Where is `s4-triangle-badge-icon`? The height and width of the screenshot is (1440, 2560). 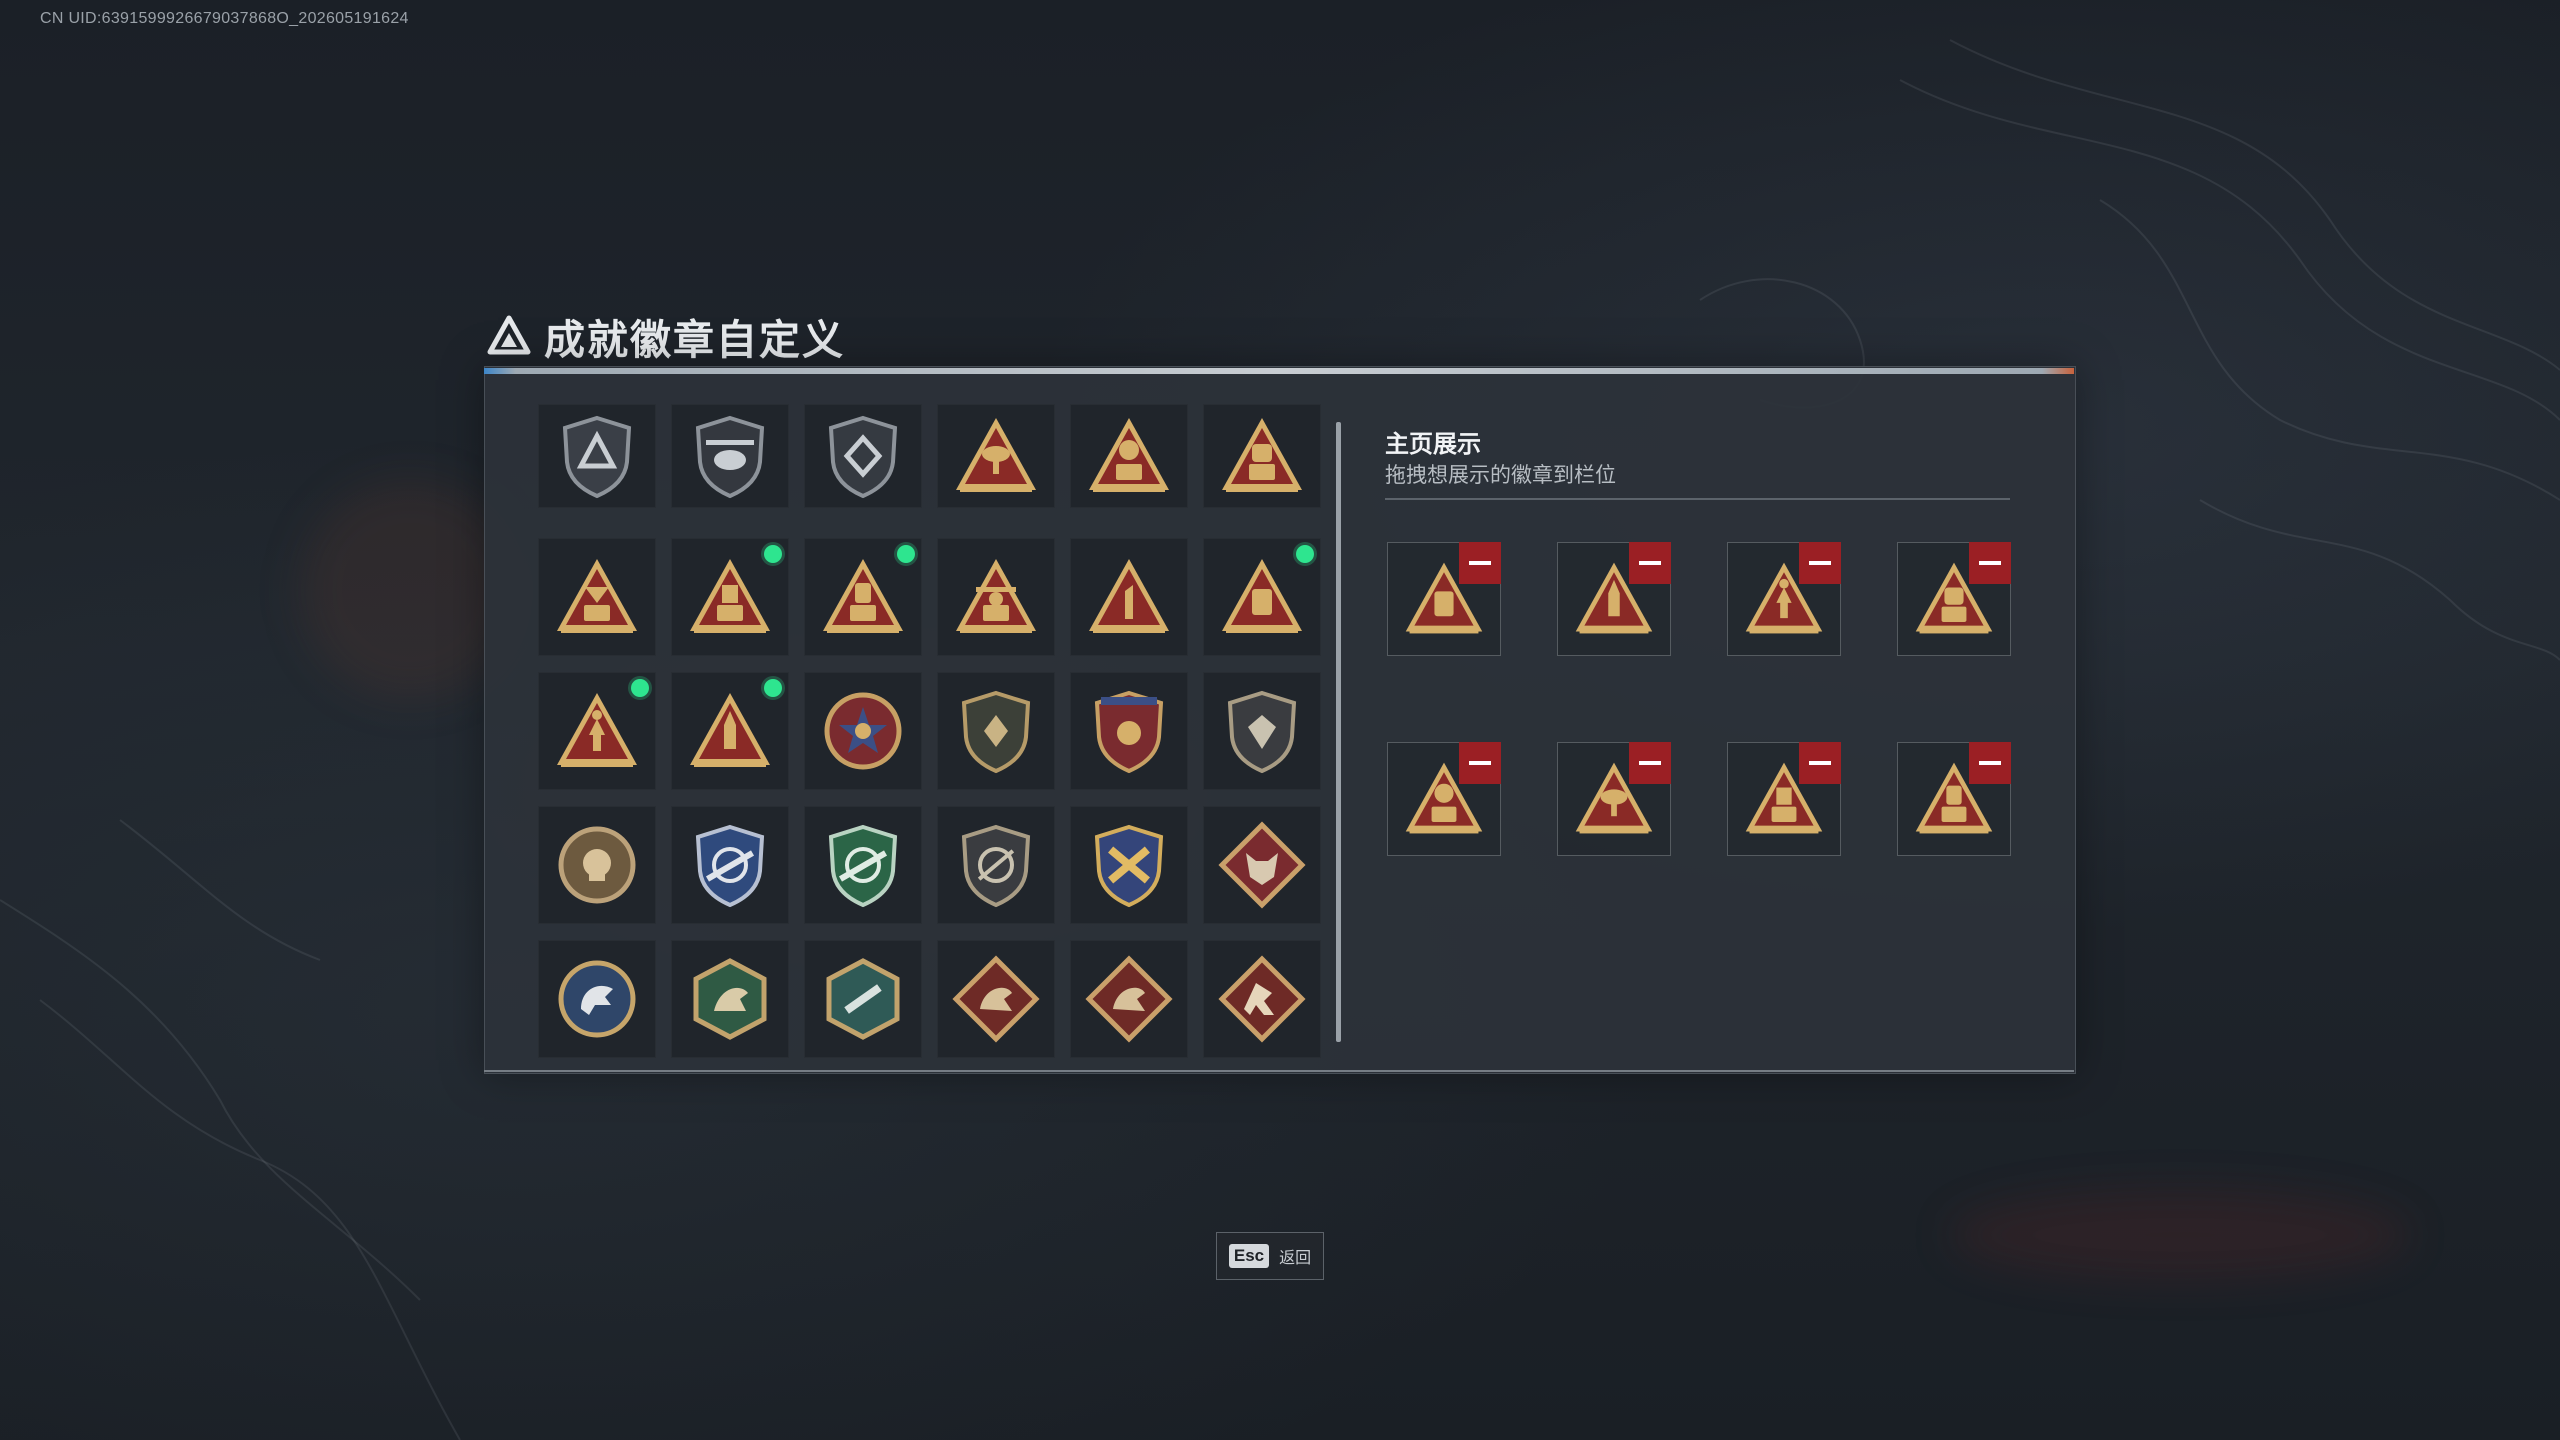 s4-triangle-badge-icon is located at coordinates (1129, 455).